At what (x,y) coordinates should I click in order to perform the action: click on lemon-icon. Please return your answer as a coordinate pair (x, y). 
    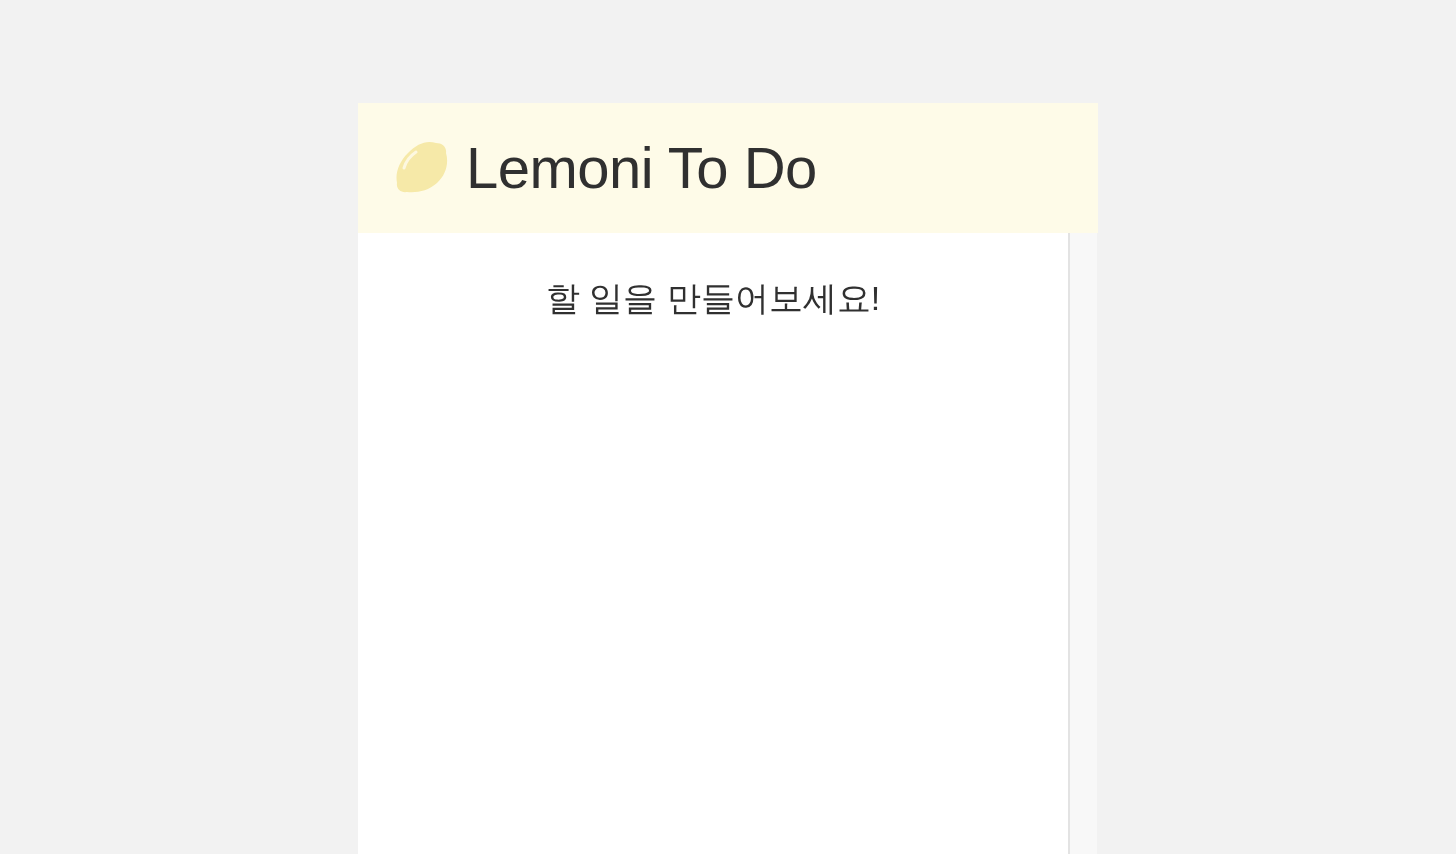
    Looking at the image, I should click on (422, 168).